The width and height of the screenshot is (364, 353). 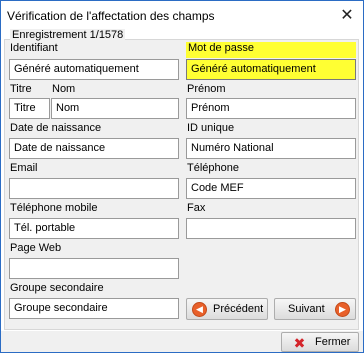 What do you see at coordinates (94, 69) in the screenshot?
I see `identifiant-field: Généré automatiquement` at bounding box center [94, 69].